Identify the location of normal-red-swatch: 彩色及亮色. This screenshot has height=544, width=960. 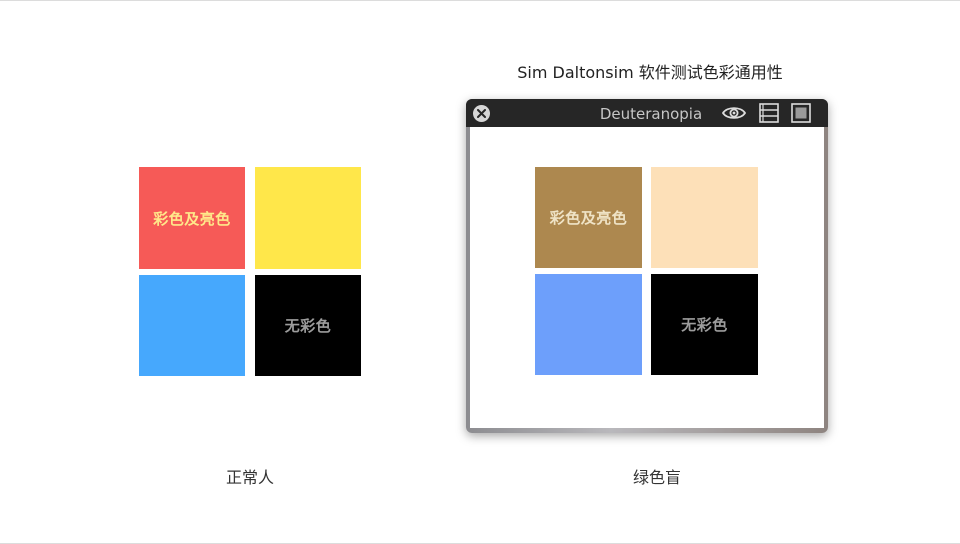
(192, 218).